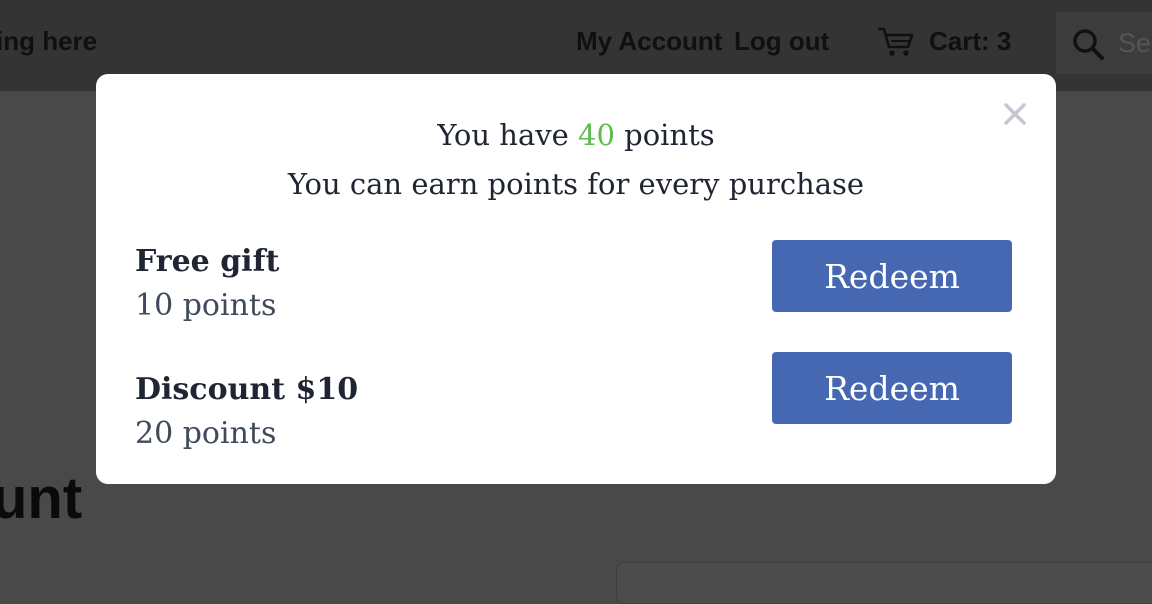 Image resolution: width=1152 pixels, height=604 pixels. Describe the element at coordinates (970, 41) in the screenshot. I see `cart-link: Cart: 3` at that location.